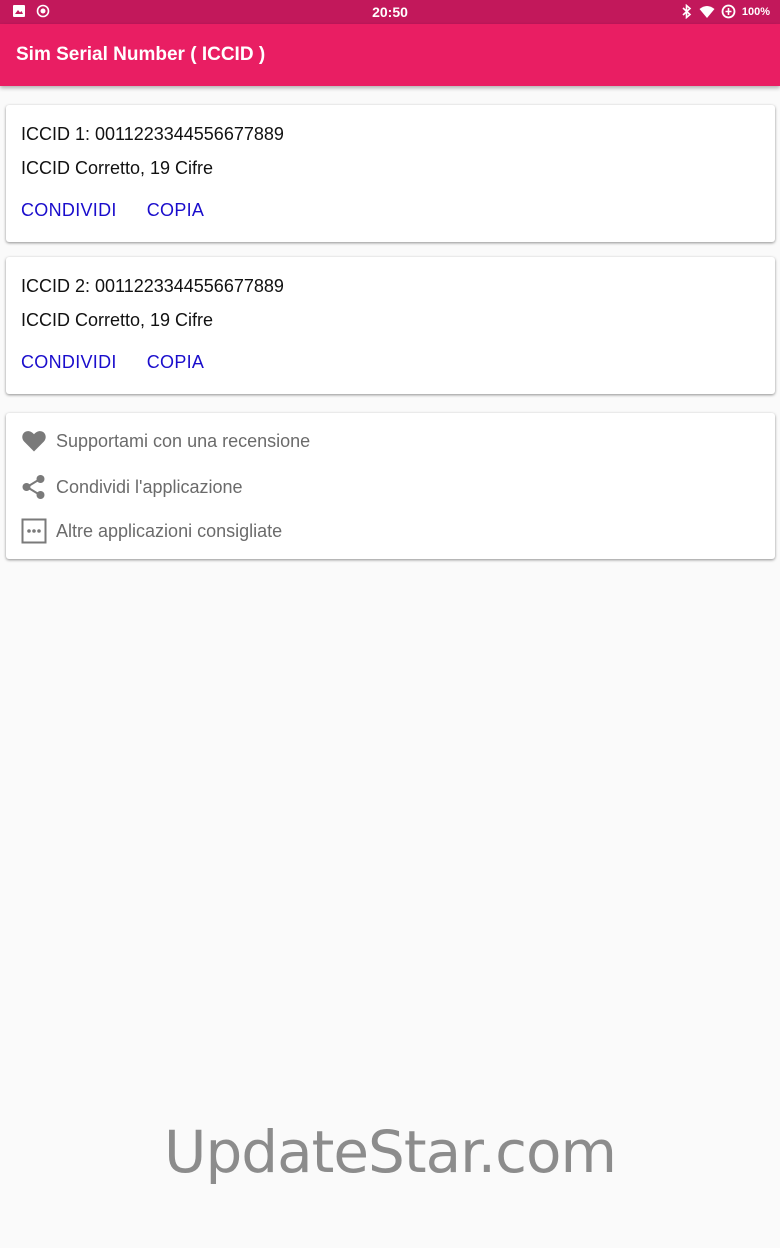 This screenshot has height=1248, width=780. I want to click on watermark: UpdateStar.com, so click(390, 1152).